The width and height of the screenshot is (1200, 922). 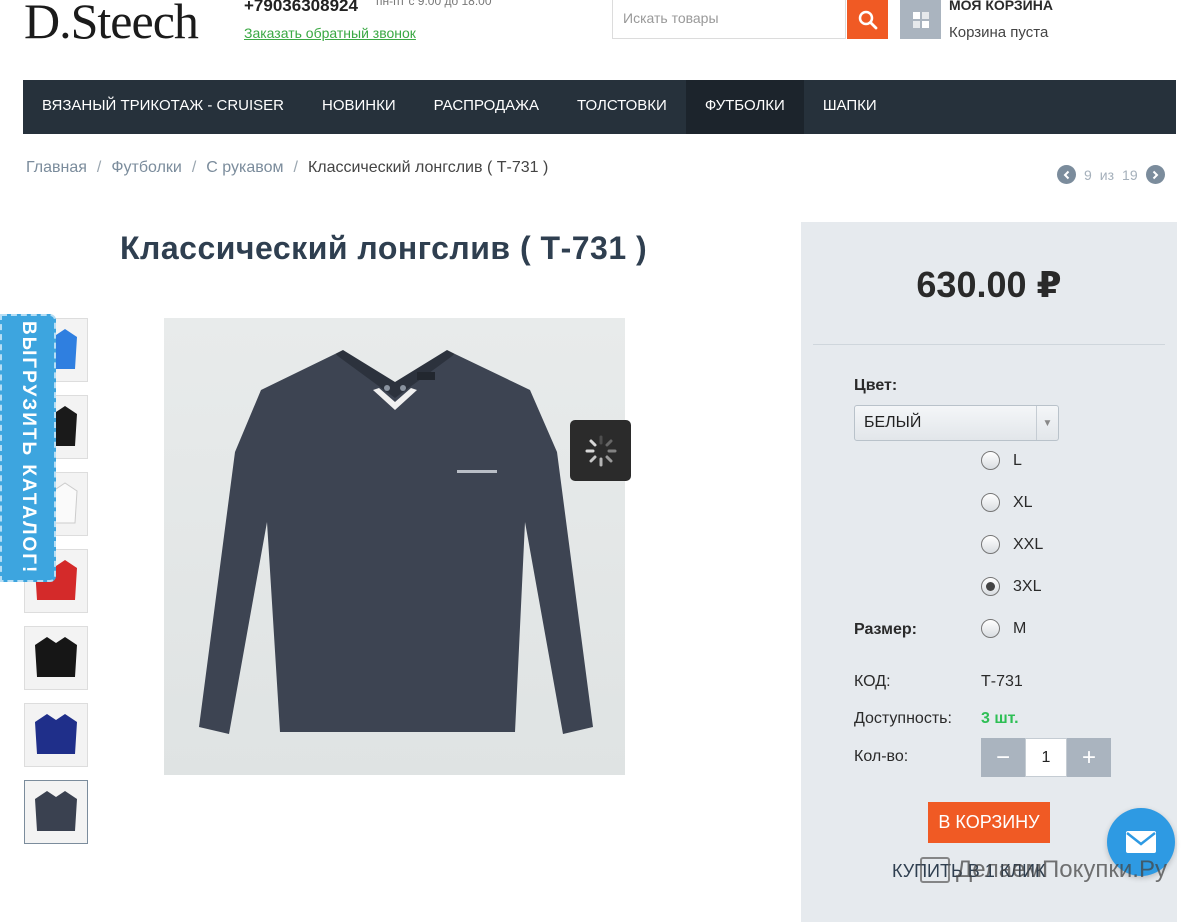 I want to click on product-pager: 9 из 19, so click(x=1111, y=174).